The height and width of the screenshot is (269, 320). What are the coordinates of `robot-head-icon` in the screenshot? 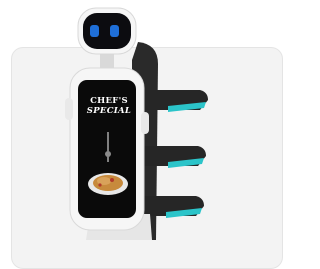 It's located at (107, 31).